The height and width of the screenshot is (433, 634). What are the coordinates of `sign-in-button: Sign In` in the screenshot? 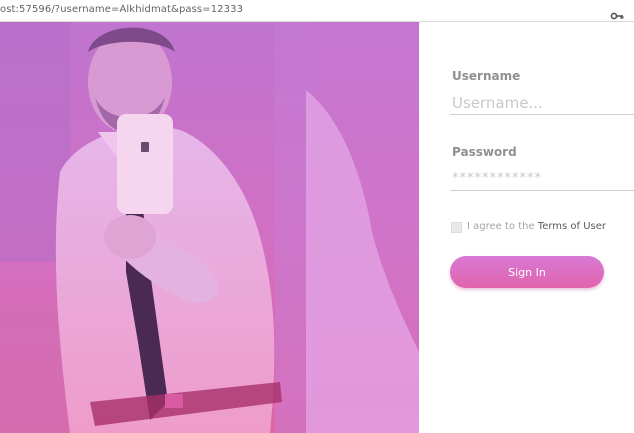 It's located at (527, 272).